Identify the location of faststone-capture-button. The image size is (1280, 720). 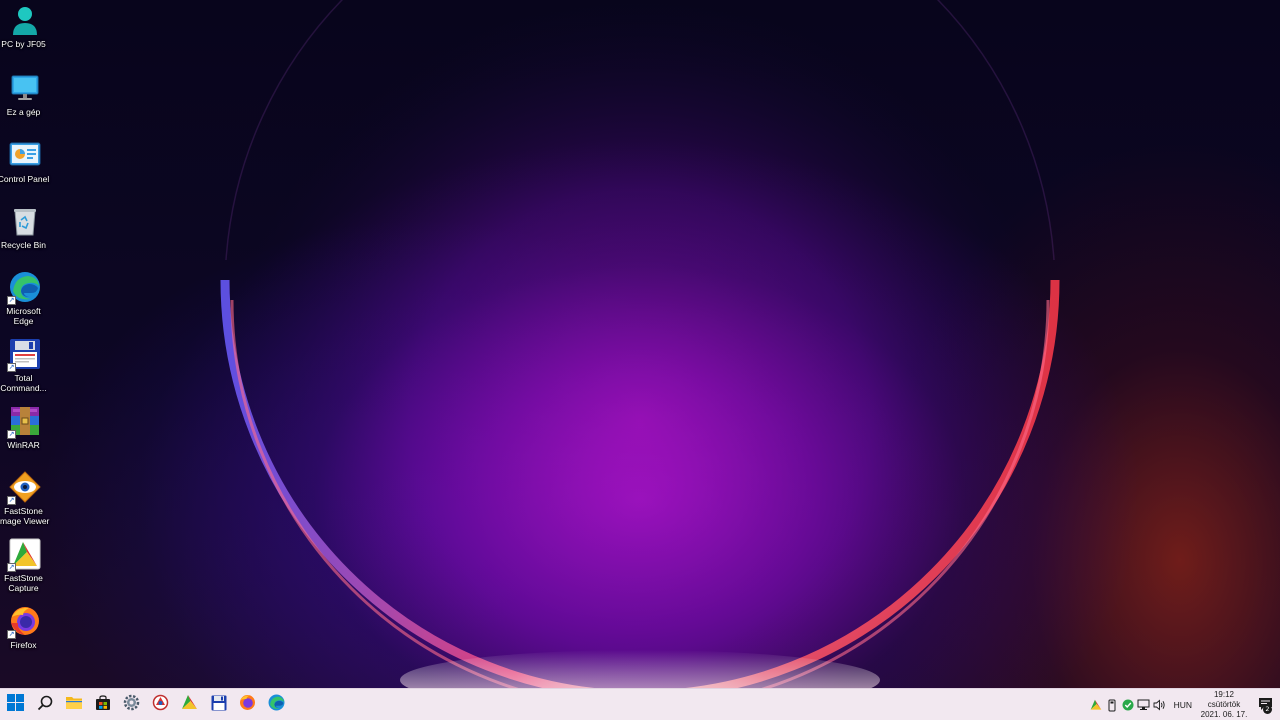
(189, 705).